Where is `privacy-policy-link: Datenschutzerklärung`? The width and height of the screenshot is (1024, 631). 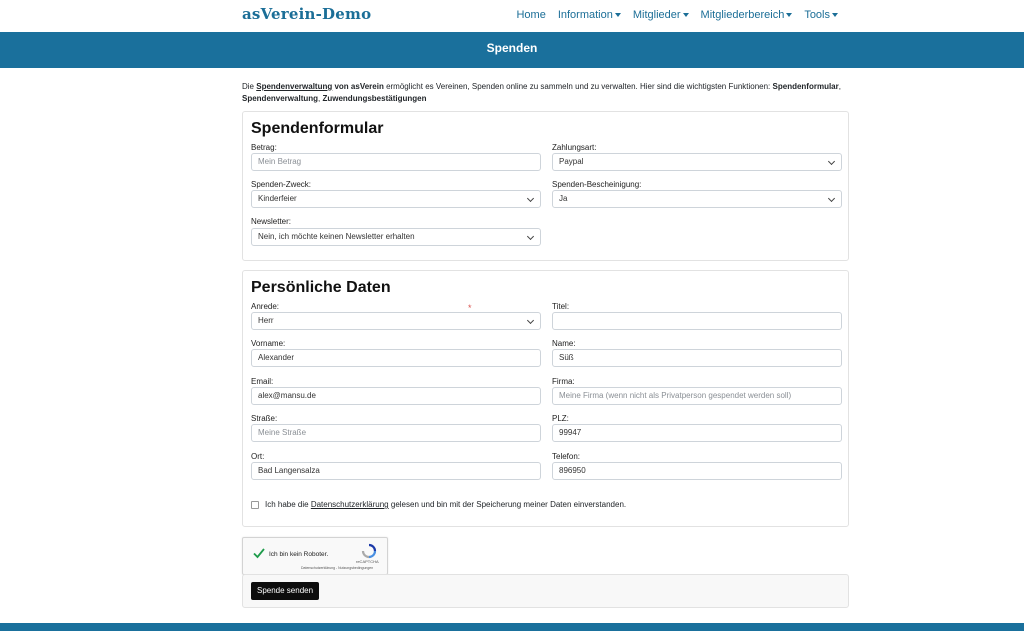
privacy-policy-link: Datenschutzerklärung is located at coordinates (350, 504).